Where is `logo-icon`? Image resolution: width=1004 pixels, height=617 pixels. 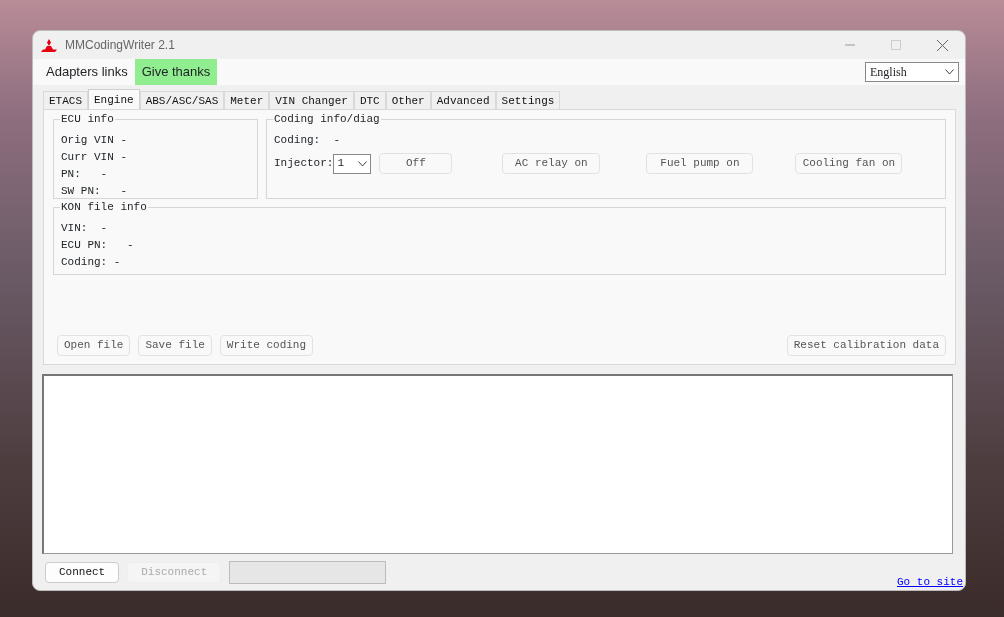 logo-icon is located at coordinates (49, 45).